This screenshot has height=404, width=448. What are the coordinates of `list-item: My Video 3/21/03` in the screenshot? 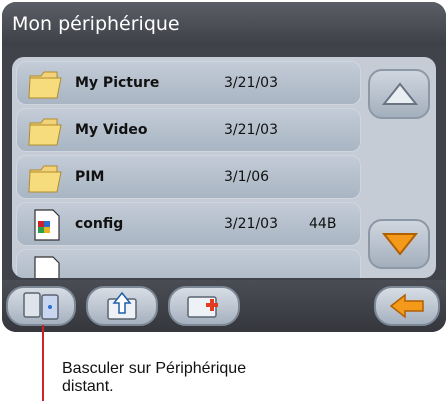 It's located at (188, 130).